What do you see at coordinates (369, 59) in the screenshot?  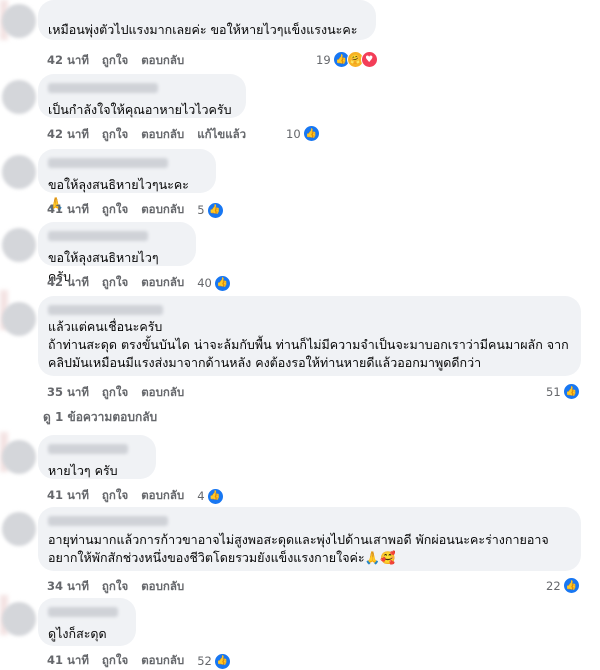 I see `heart-icon: ♥` at bounding box center [369, 59].